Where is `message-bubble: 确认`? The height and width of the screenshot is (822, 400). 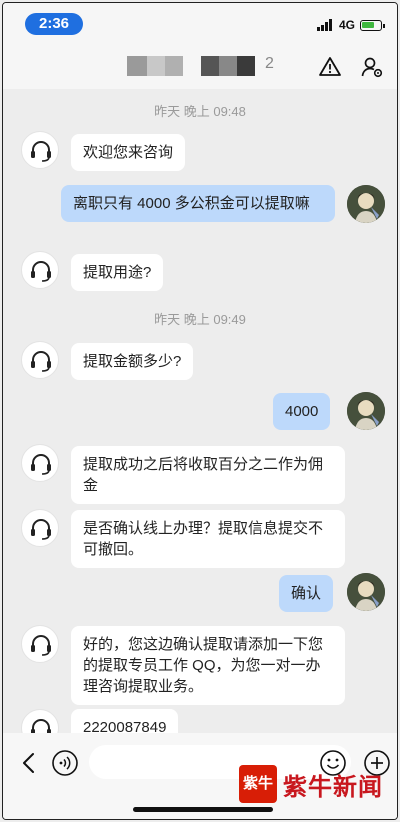 message-bubble: 确认 is located at coordinates (306, 593).